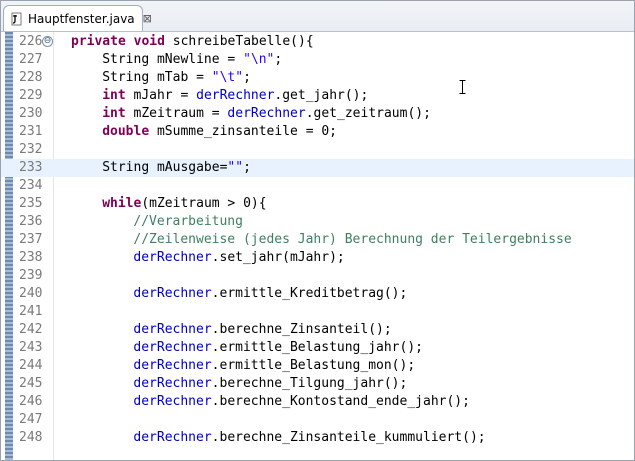 The image size is (635, 461). I want to click on code-line: 240 derRechner.ermittle_Kreditbetrag();, so click(317, 294).